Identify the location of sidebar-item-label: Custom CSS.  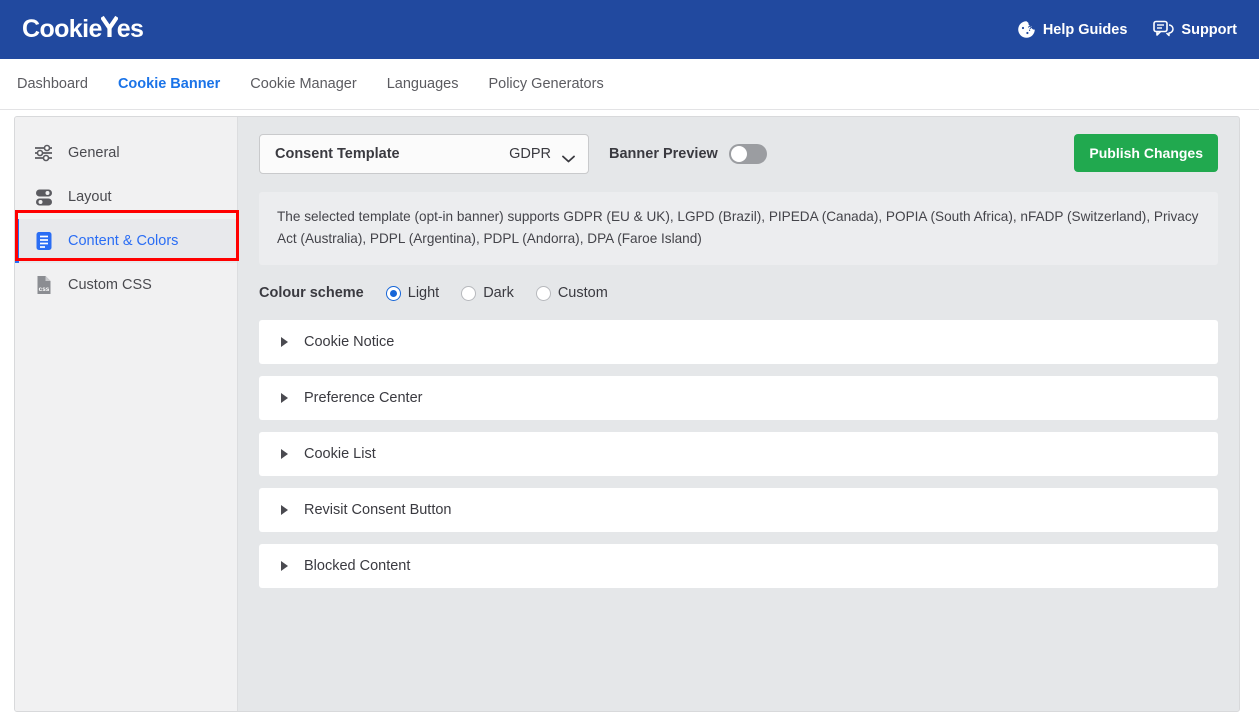
(110, 285).